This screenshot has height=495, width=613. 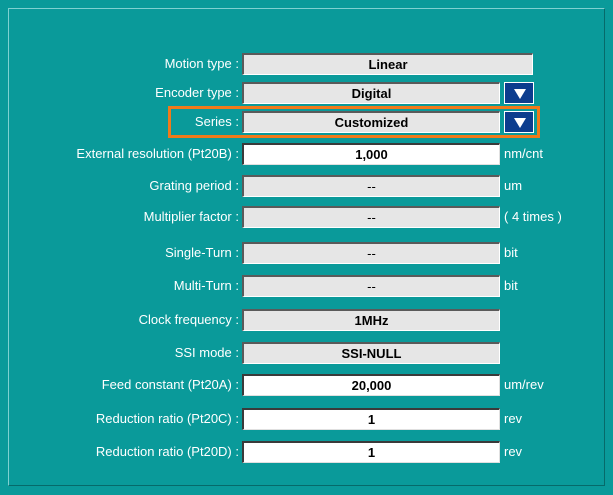 I want to click on row-multi-turn: Multi-Turn : -- bit, so click(x=306, y=286).